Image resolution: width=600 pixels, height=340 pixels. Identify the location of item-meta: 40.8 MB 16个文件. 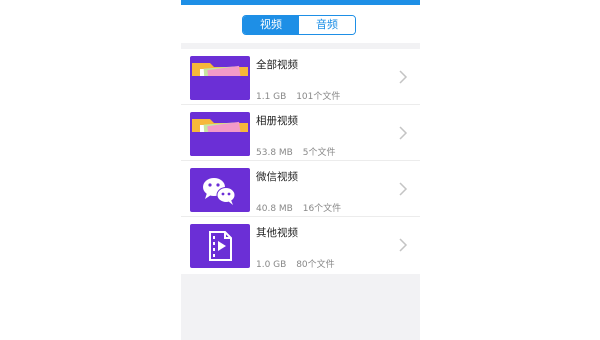
(298, 207).